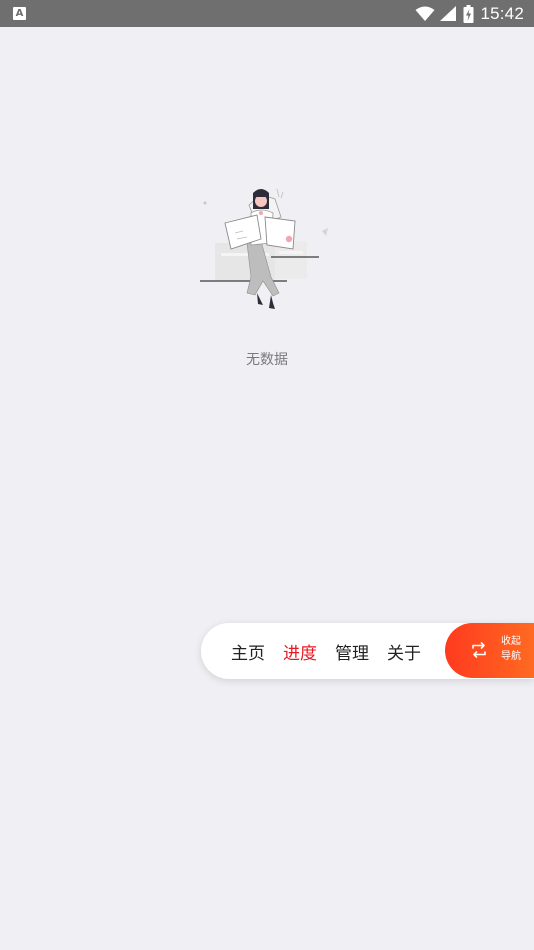 This screenshot has width=534, height=950. Describe the element at coordinates (300, 651) in the screenshot. I see `nav-item-progress: 进度` at that location.